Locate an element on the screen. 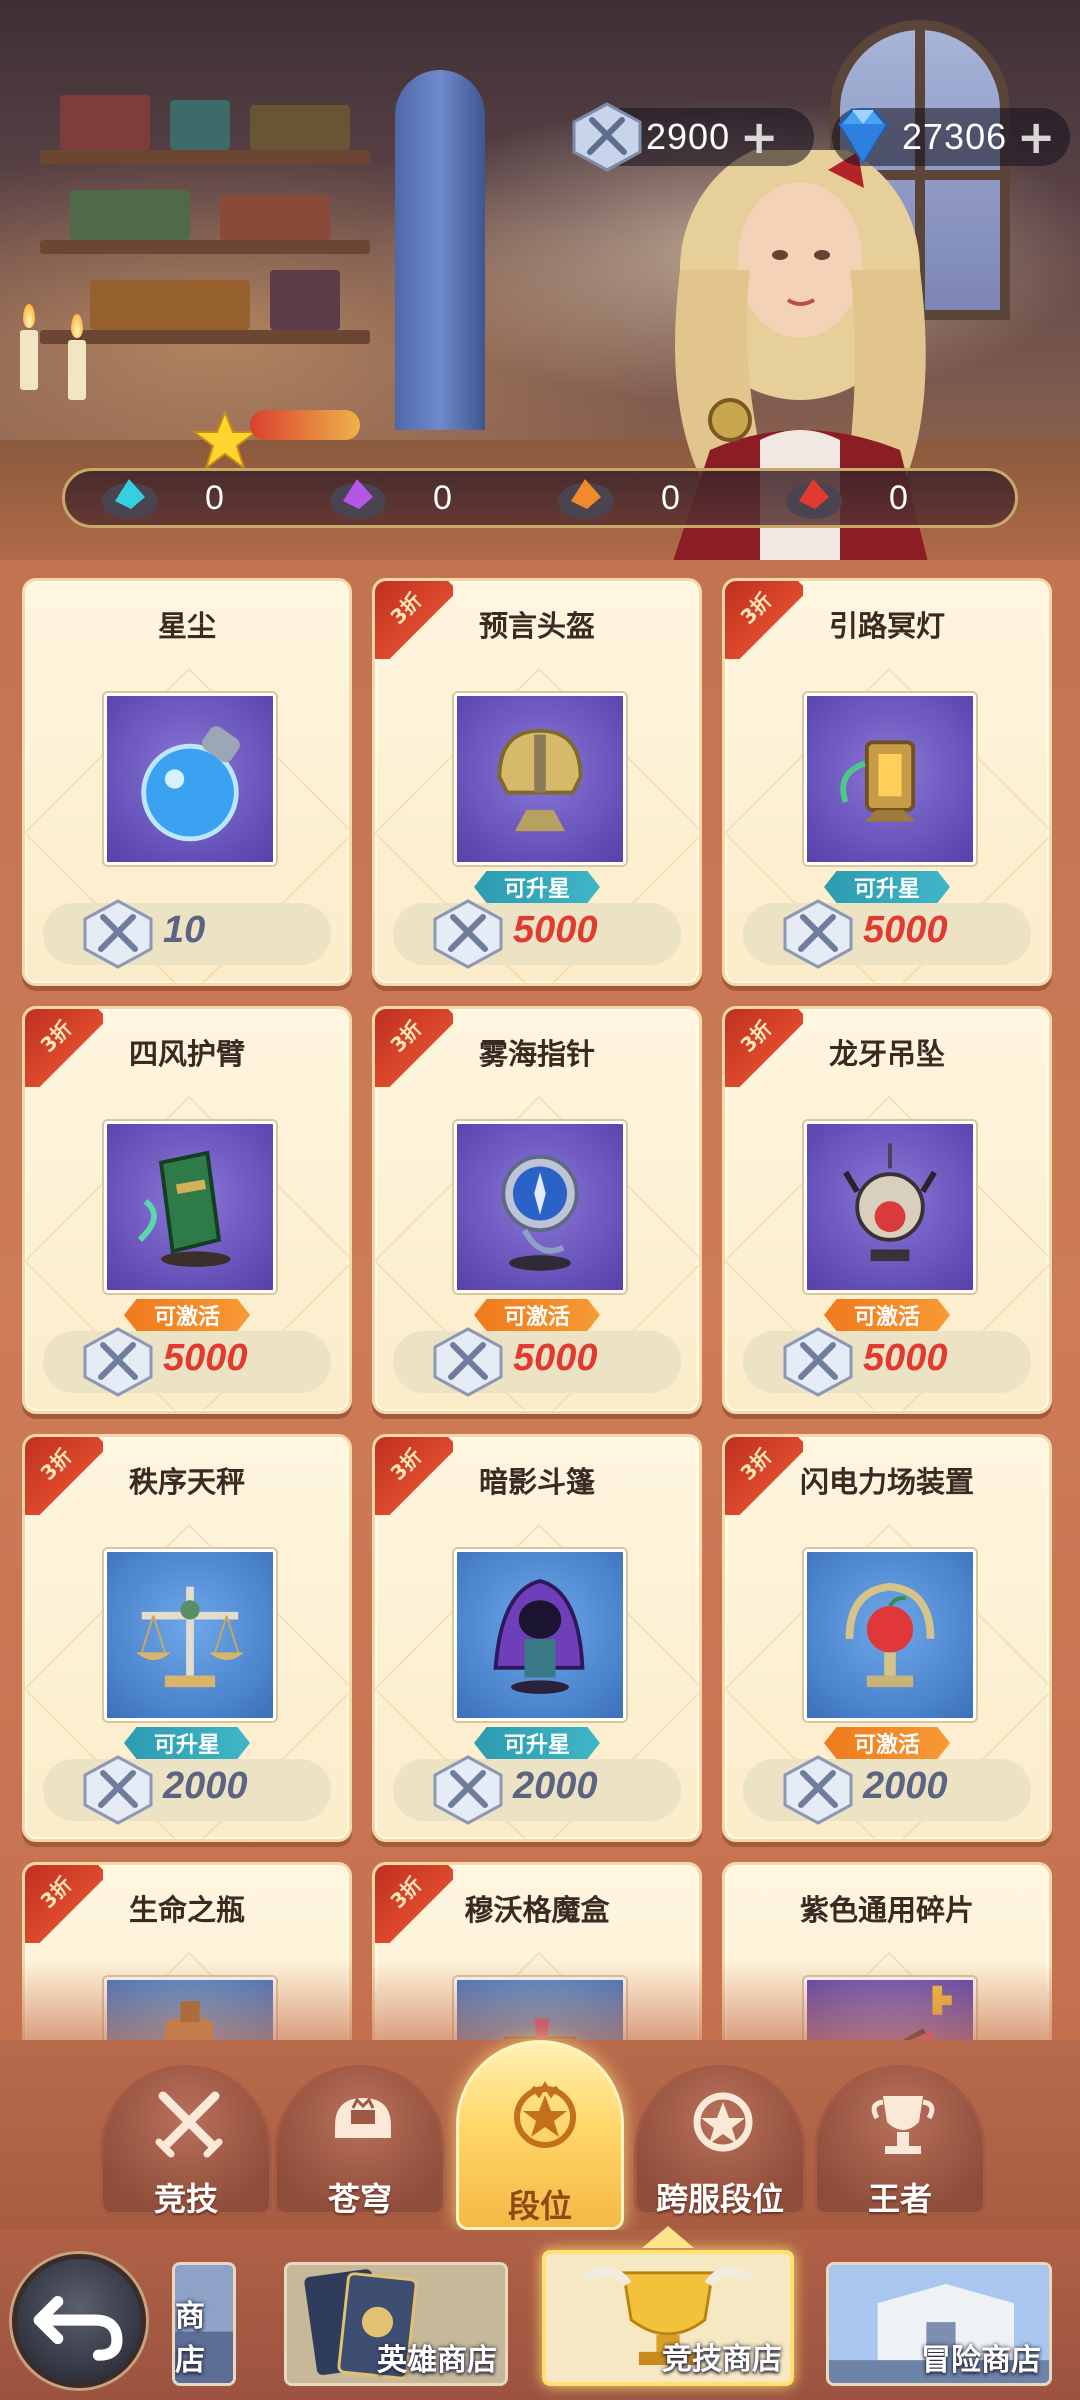 Image resolution: width=1080 pixels, height=2400 pixels. pendant-icon is located at coordinates (890, 1202).